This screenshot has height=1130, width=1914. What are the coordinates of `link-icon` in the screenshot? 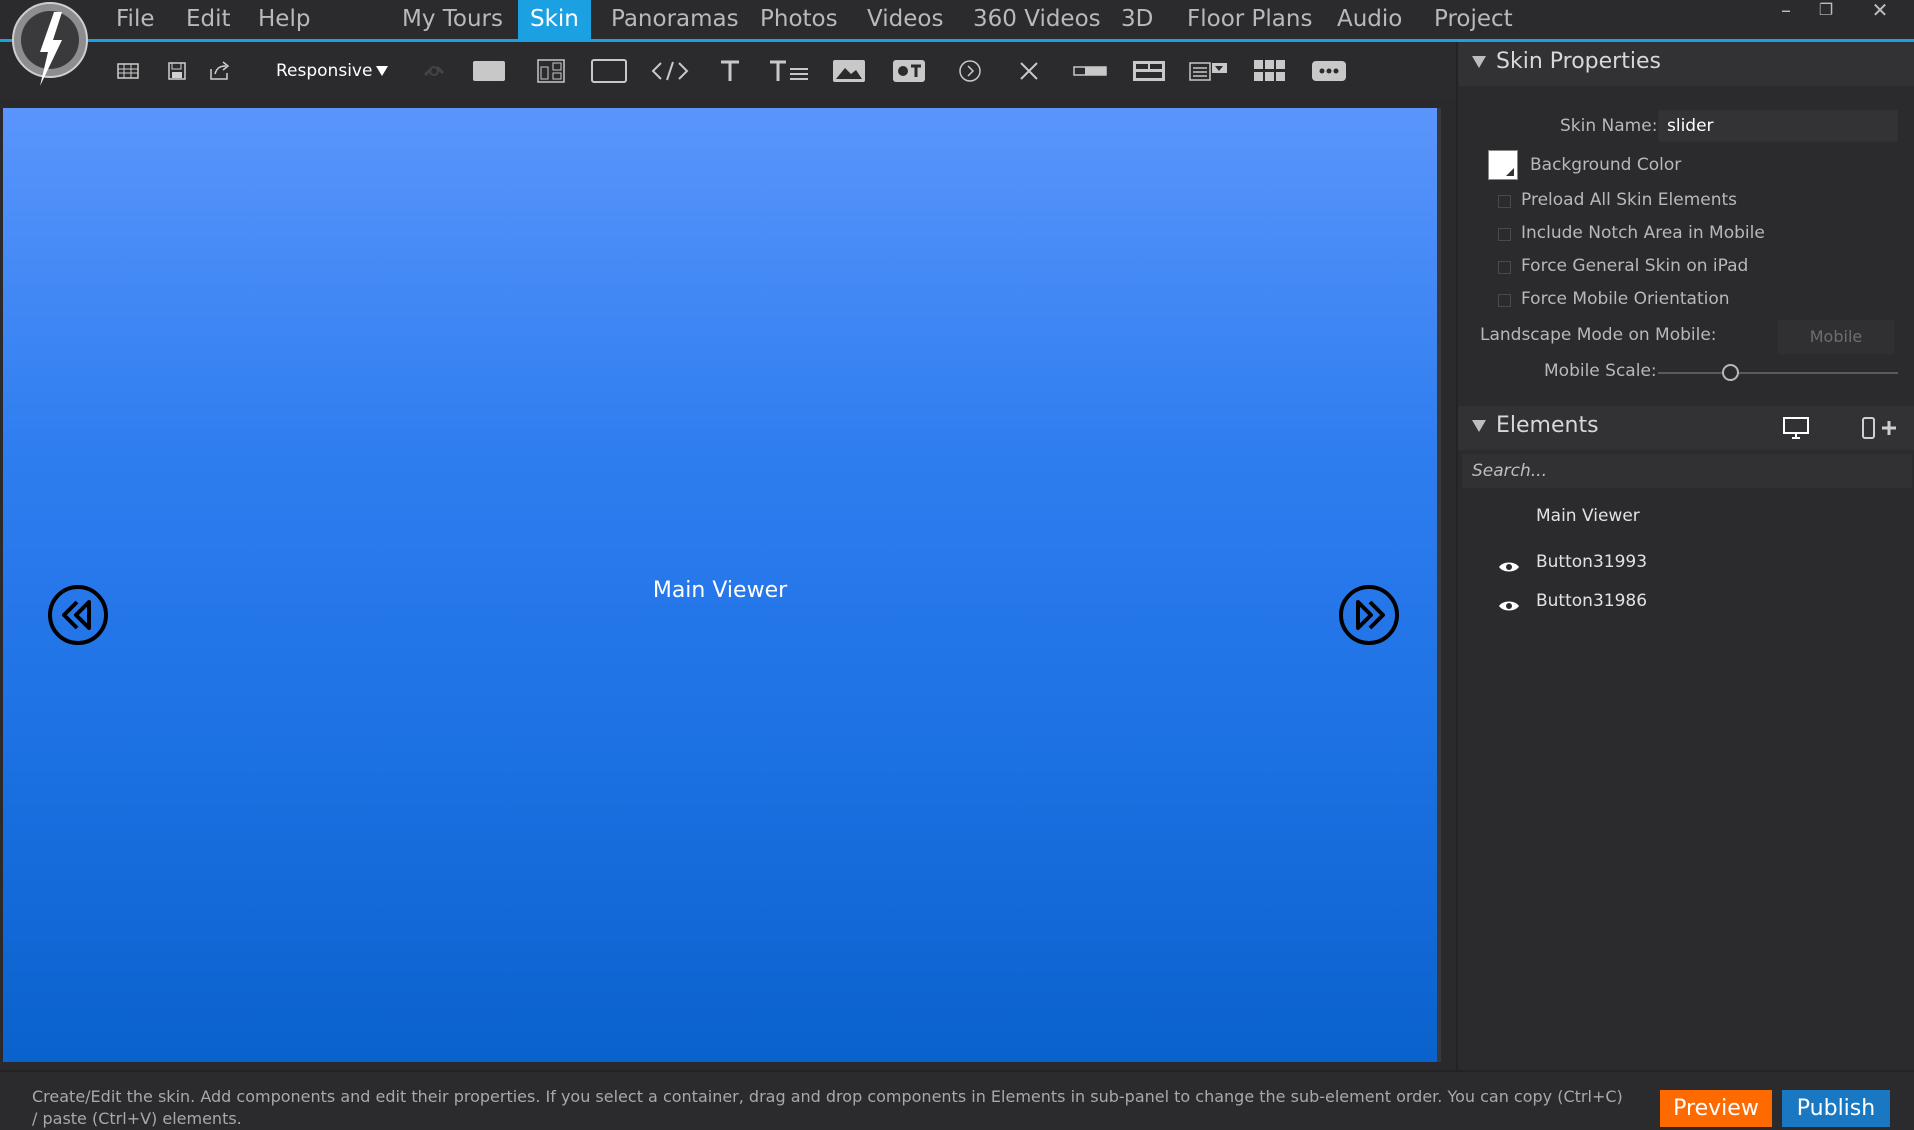 It's located at (434, 71).